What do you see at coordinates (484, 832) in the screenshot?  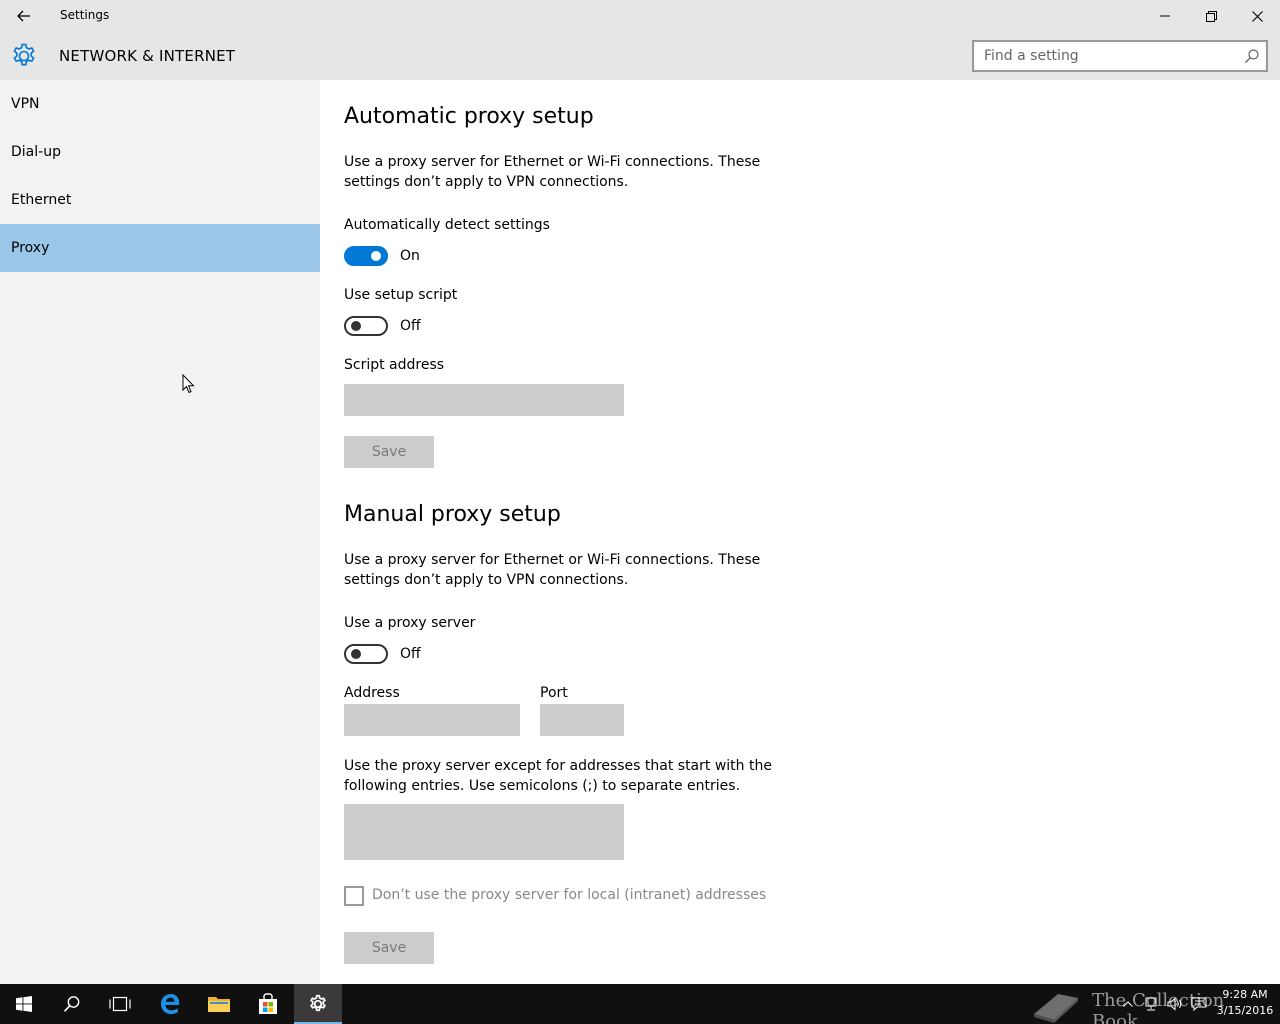 I see `exceptions-field` at bounding box center [484, 832].